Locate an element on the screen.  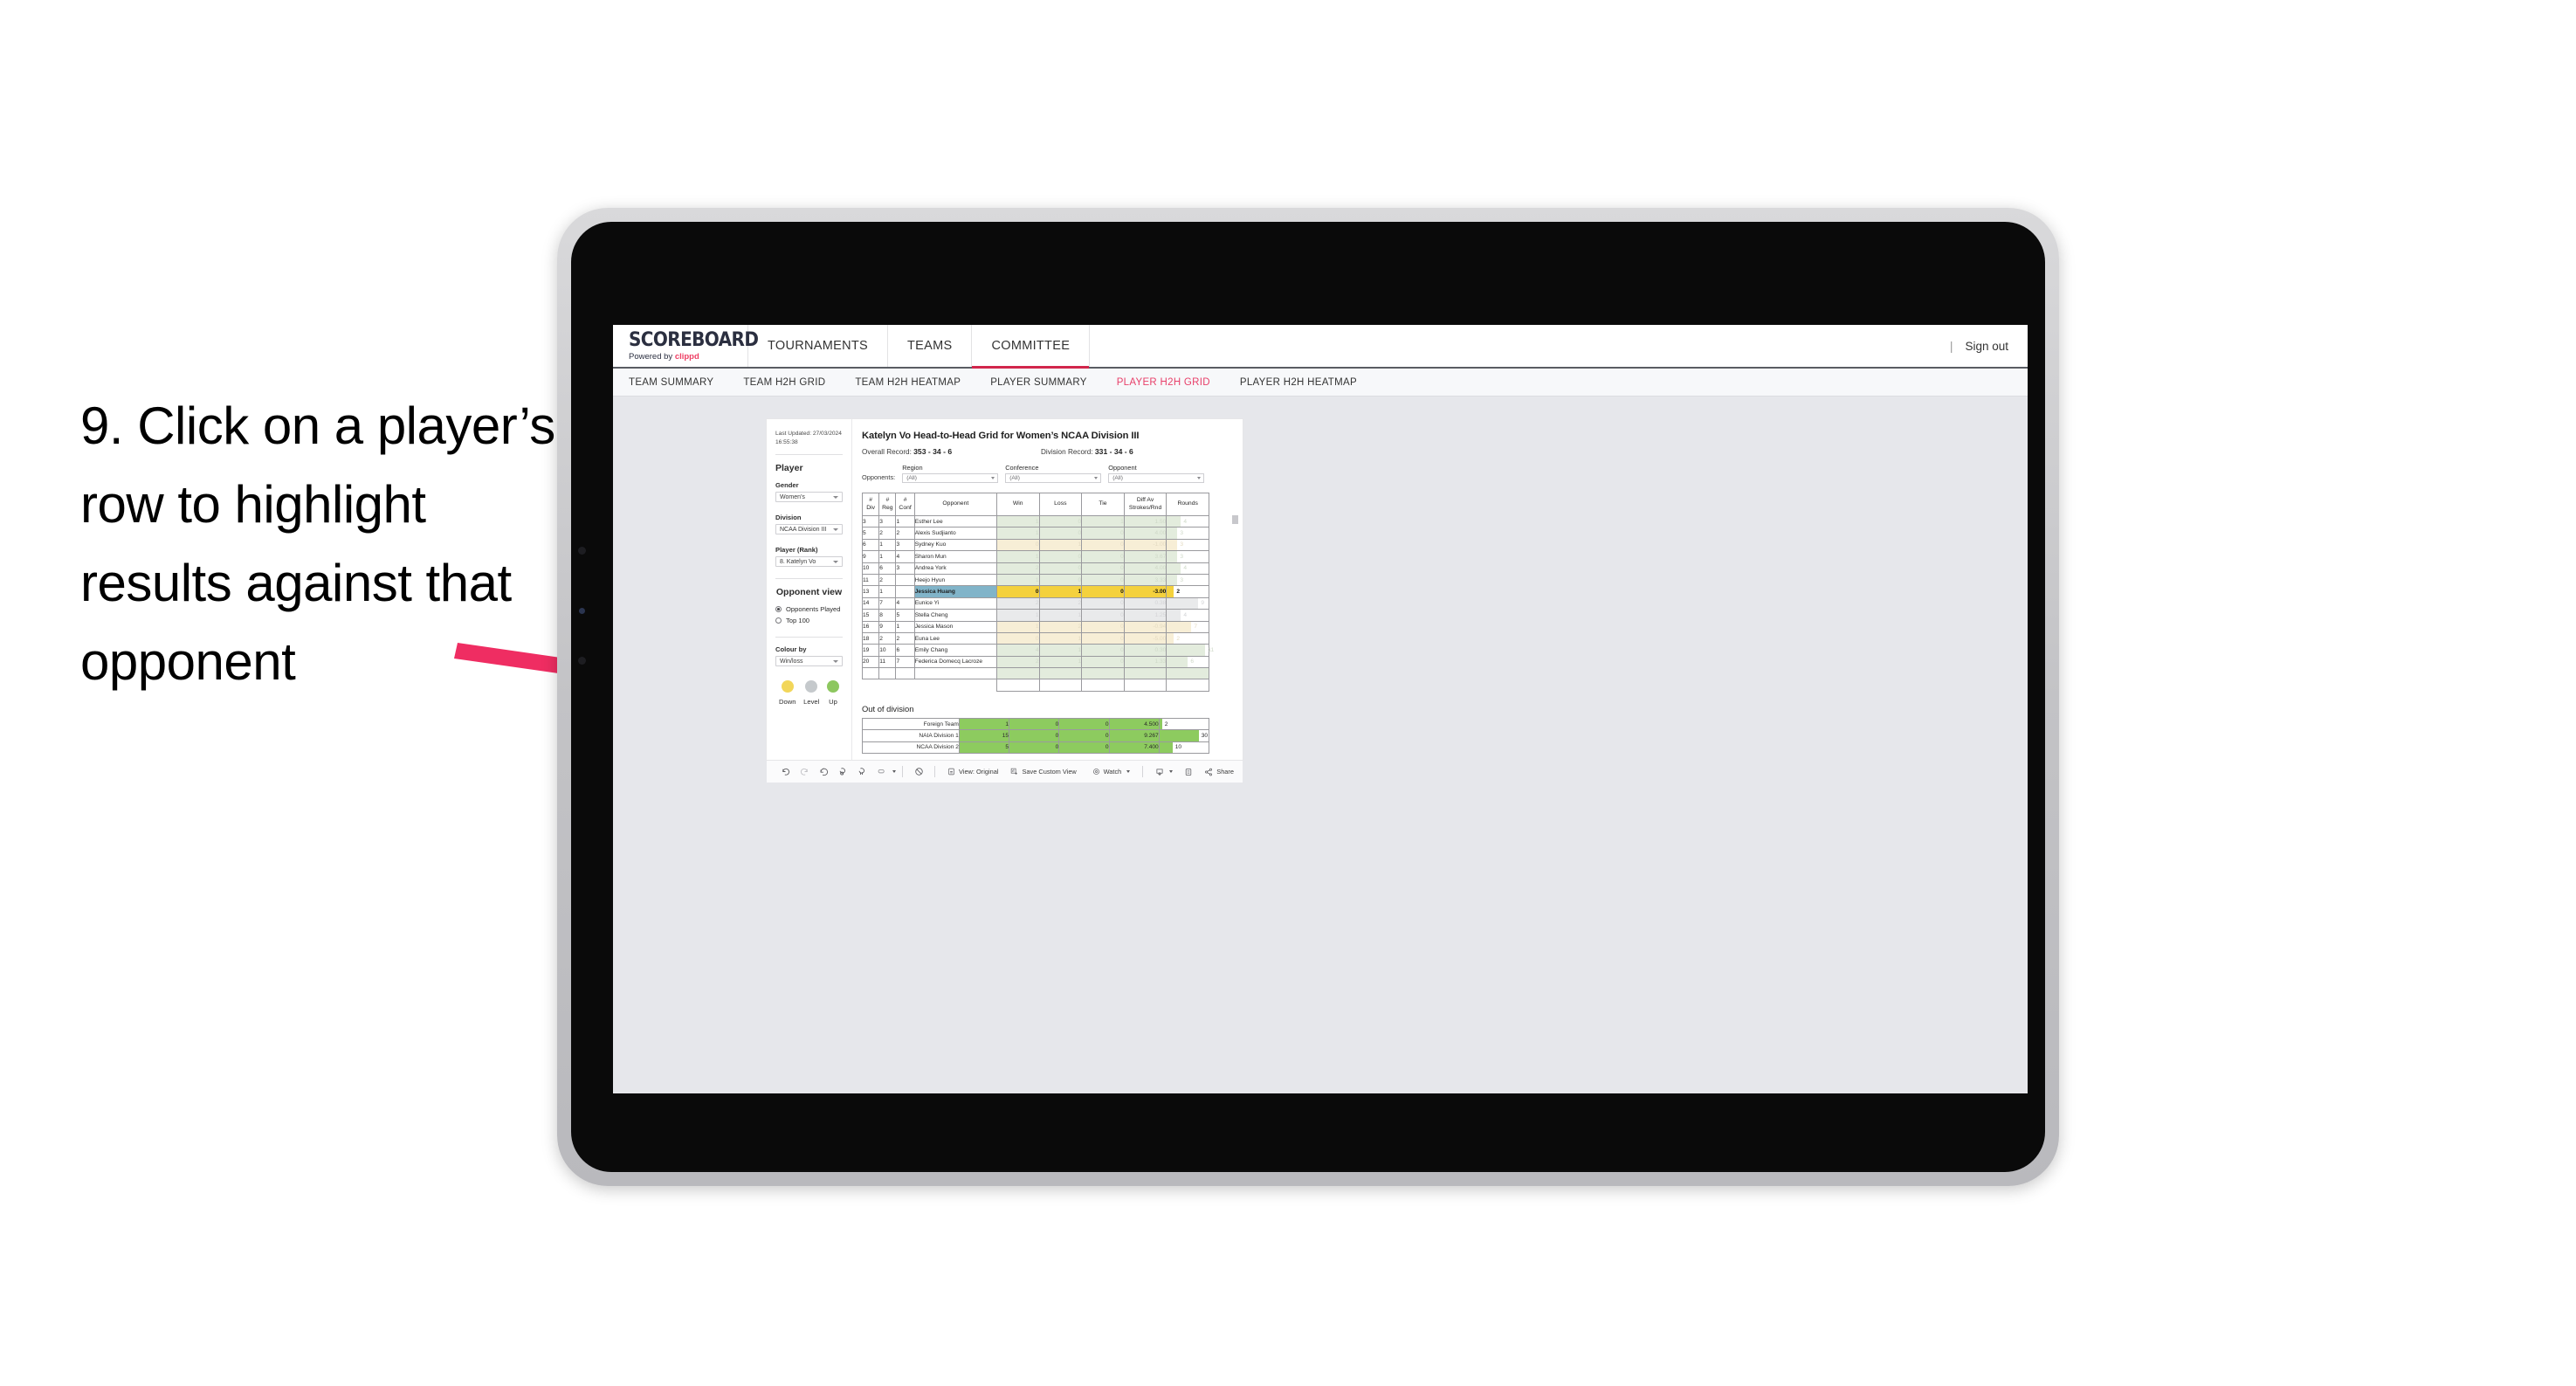
revert-icon is located at coordinates (823, 772).